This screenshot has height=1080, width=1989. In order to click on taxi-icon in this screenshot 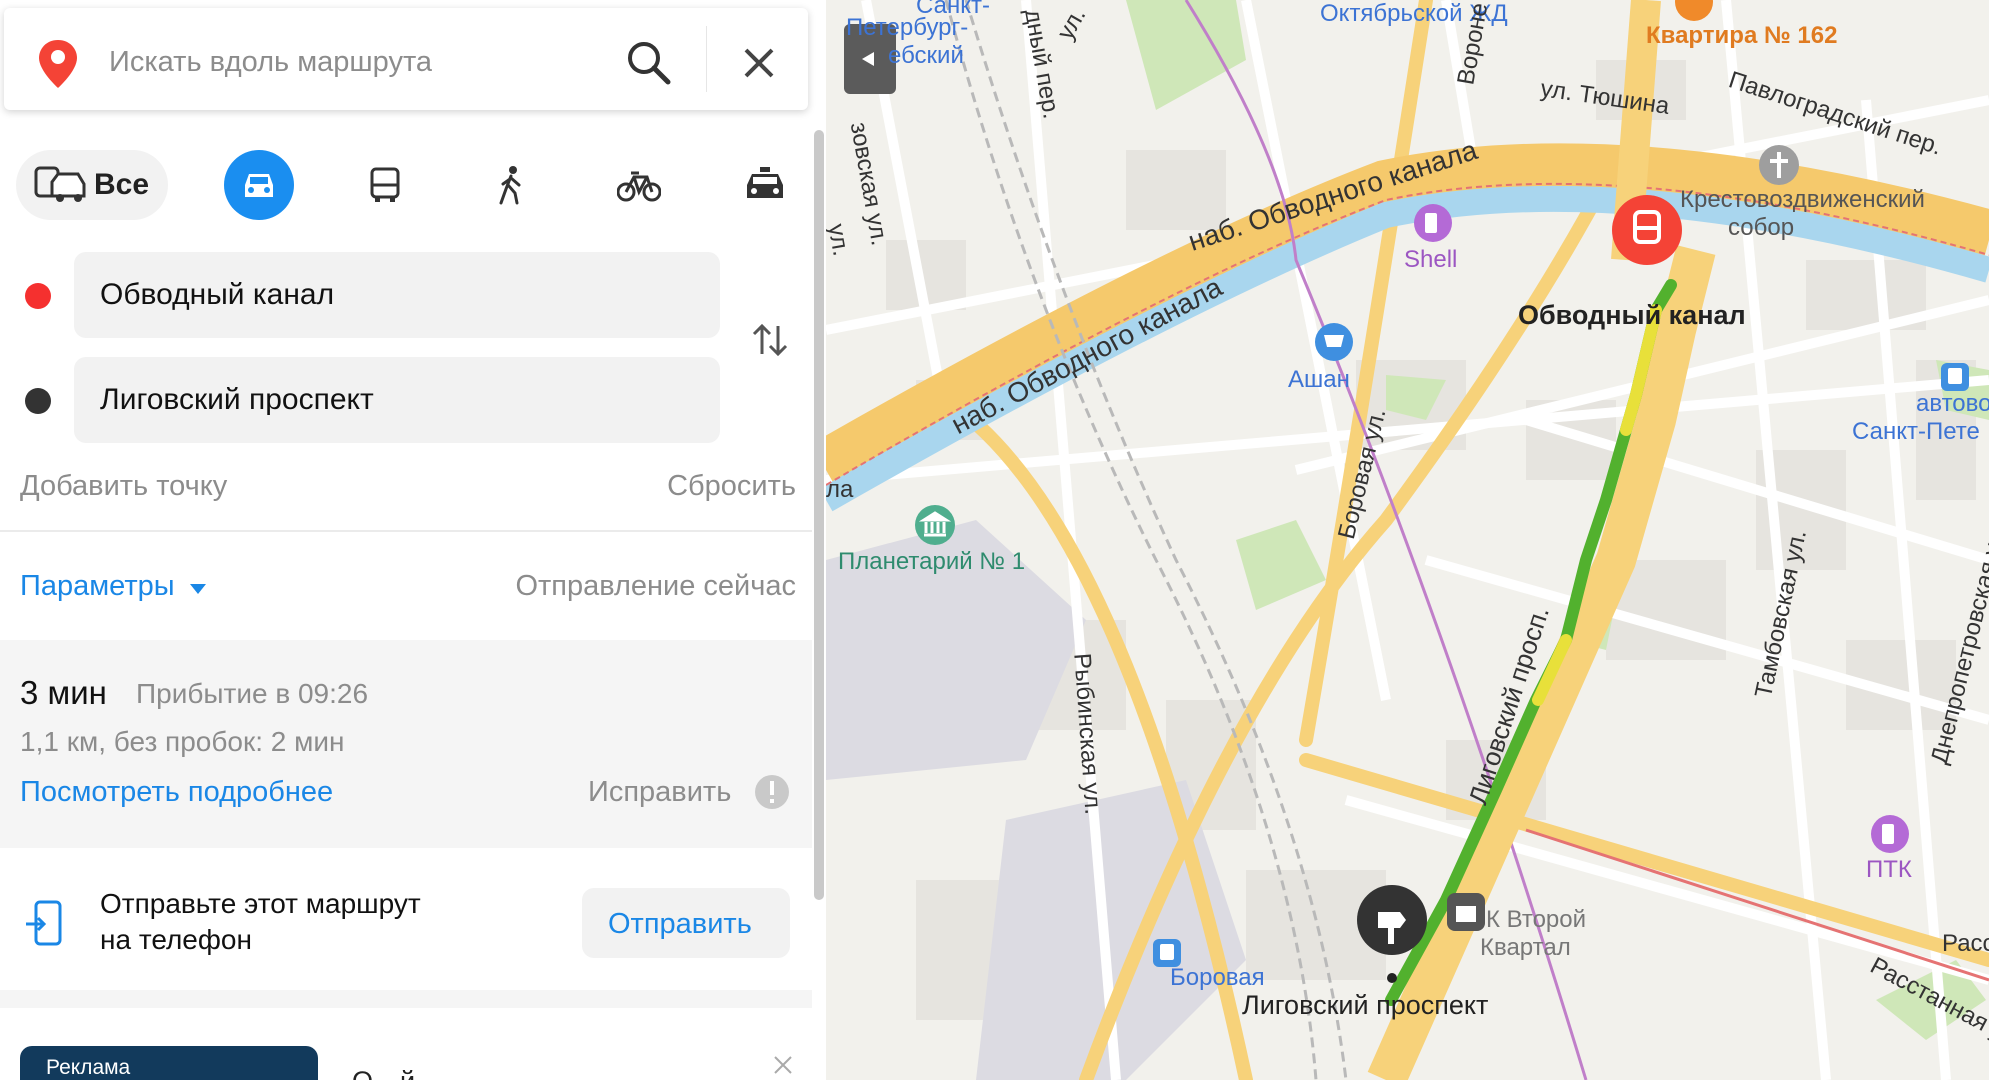, I will do `click(765, 182)`.